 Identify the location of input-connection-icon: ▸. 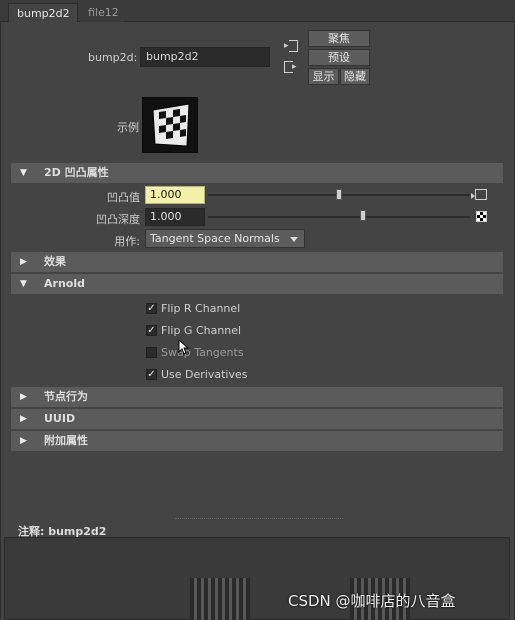
(291, 46).